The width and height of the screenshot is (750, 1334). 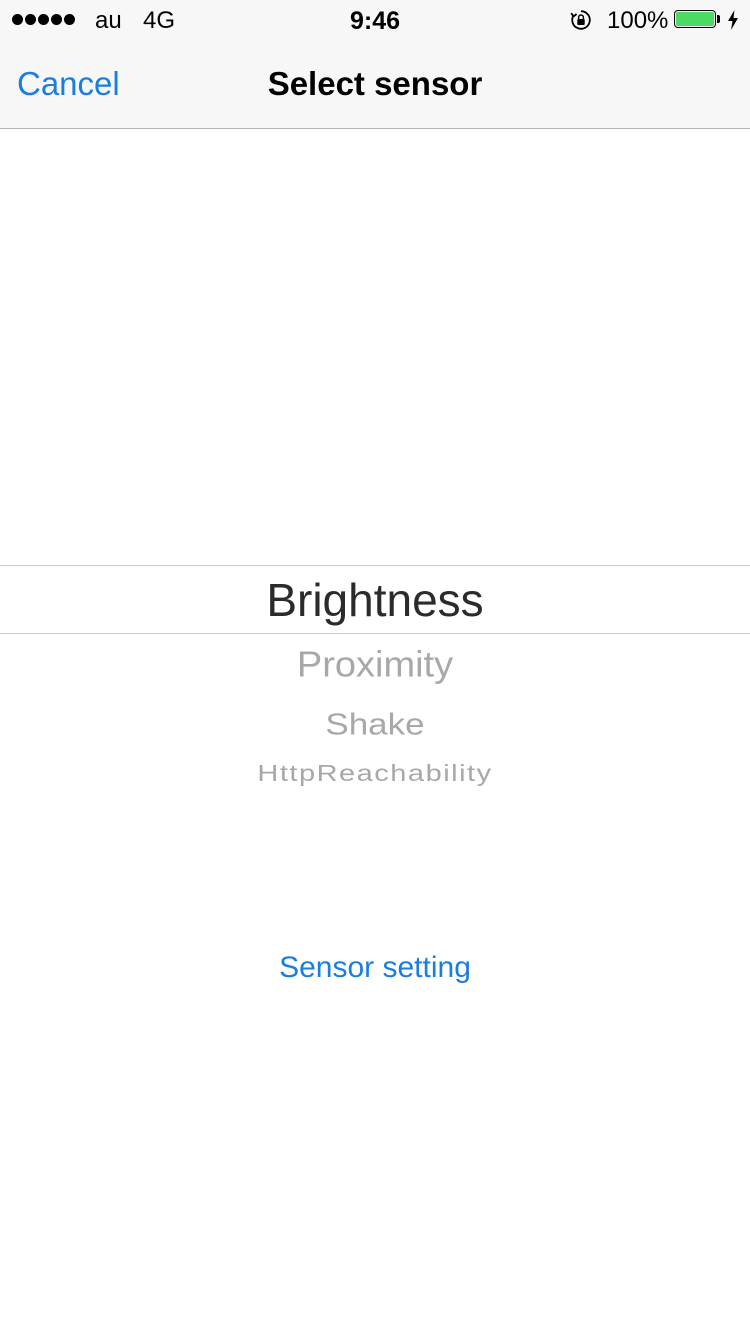 What do you see at coordinates (733, 20) in the screenshot?
I see `charging-bolt-icon` at bounding box center [733, 20].